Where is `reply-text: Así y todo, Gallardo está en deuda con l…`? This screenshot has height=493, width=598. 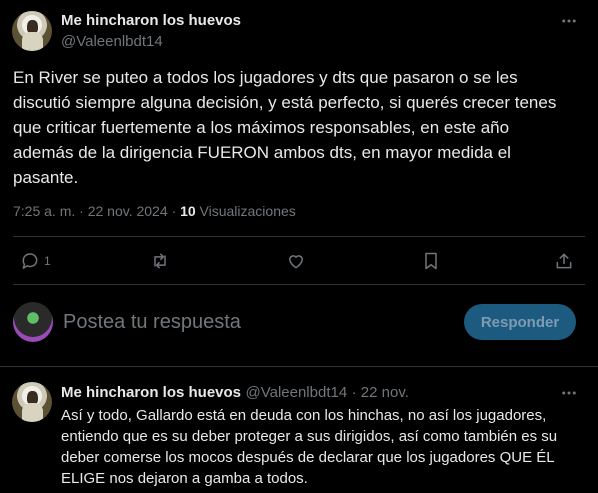 reply-text: Así y todo, Gallardo está en deuda con l… is located at coordinates (309, 447).